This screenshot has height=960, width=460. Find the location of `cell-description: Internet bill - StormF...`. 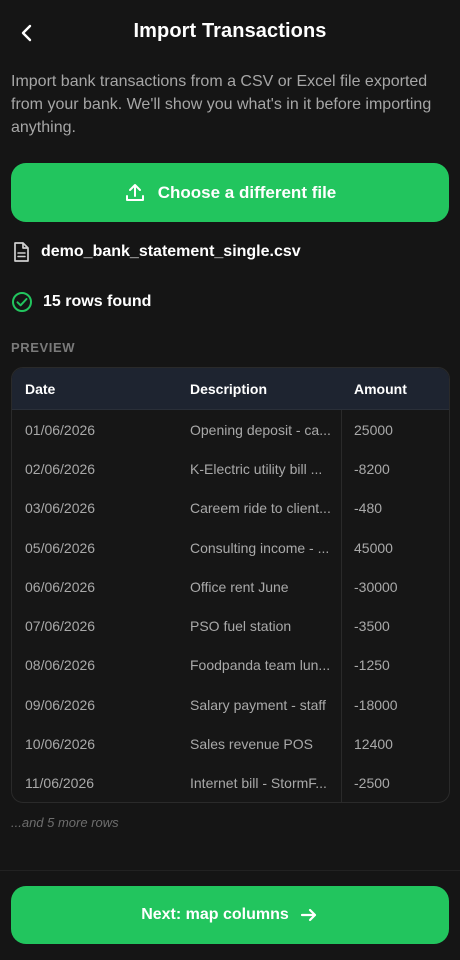

cell-description: Internet bill - StormF... is located at coordinates (260, 782).